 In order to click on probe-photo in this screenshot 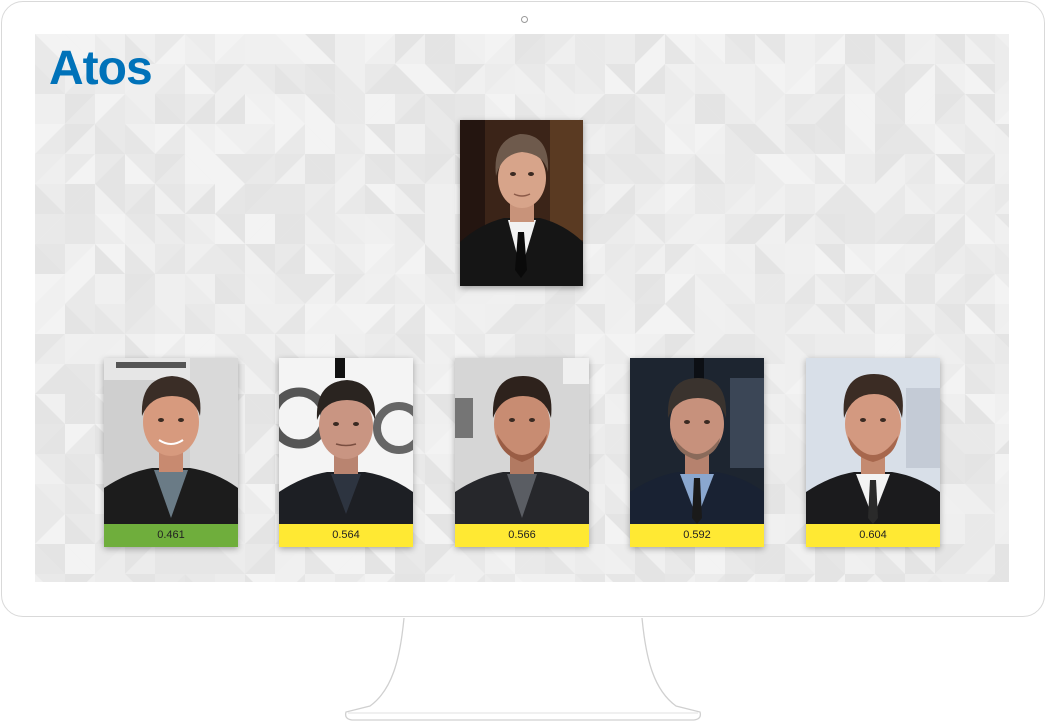, I will do `click(521, 203)`.